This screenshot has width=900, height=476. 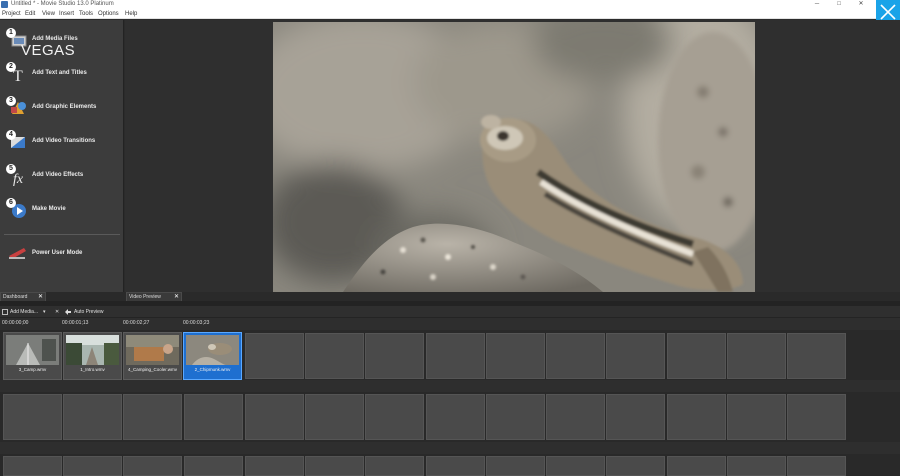 I want to click on clip-camp: 3_Camp.wmv, so click(x=32, y=356).